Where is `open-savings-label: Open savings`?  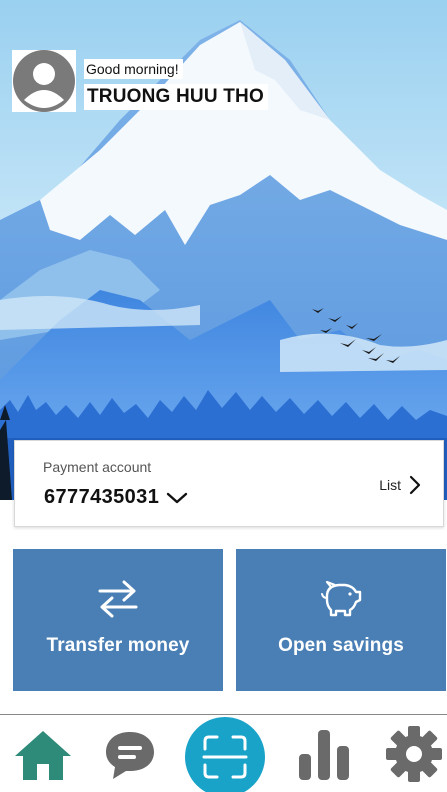
open-savings-label: Open savings is located at coordinates (341, 645).